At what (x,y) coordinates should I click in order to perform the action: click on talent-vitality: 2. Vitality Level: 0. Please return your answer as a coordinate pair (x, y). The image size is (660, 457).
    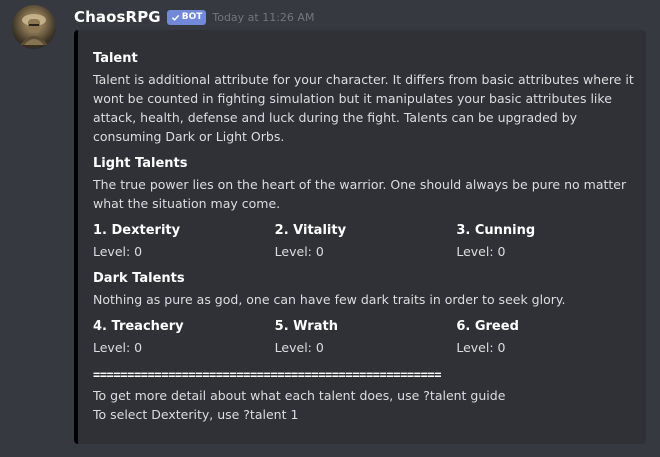
    Looking at the image, I should click on (366, 241).